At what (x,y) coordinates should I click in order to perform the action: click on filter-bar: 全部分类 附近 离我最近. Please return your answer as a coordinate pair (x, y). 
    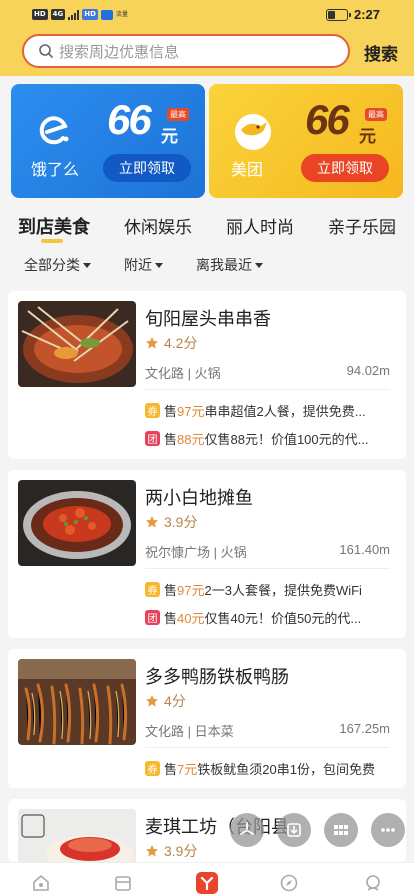
    Looking at the image, I should click on (207, 265).